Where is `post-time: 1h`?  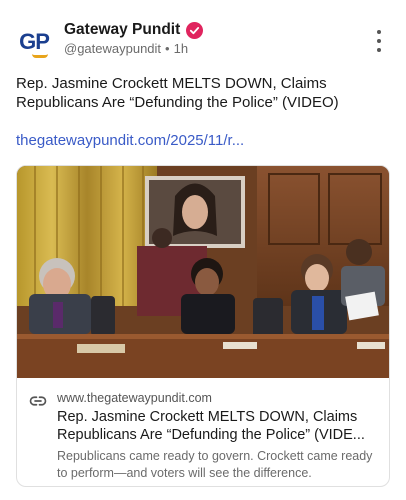
post-time: 1h is located at coordinates (181, 48).